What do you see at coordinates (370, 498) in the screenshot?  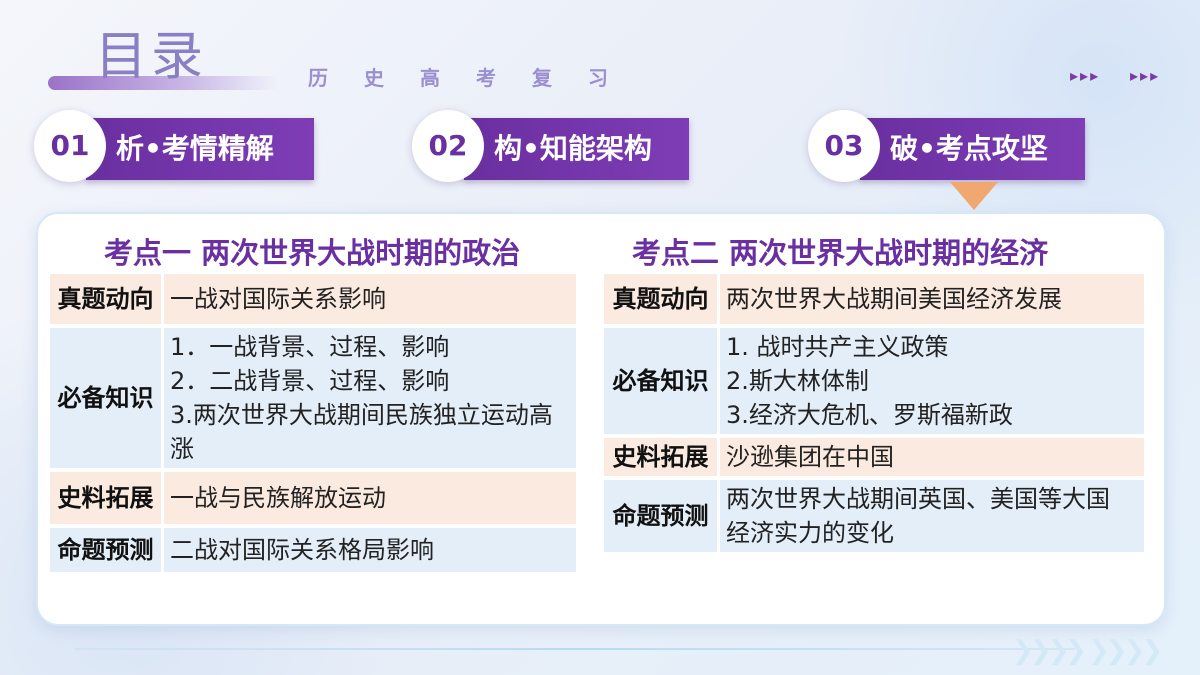 I see `row-value: 一战与民族解放运动` at bounding box center [370, 498].